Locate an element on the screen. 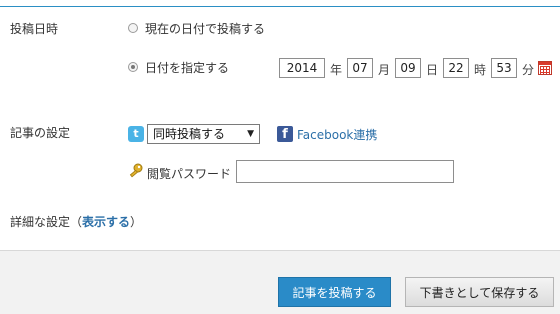 The height and width of the screenshot is (314, 560). radio-specify-date is located at coordinates (133, 67).